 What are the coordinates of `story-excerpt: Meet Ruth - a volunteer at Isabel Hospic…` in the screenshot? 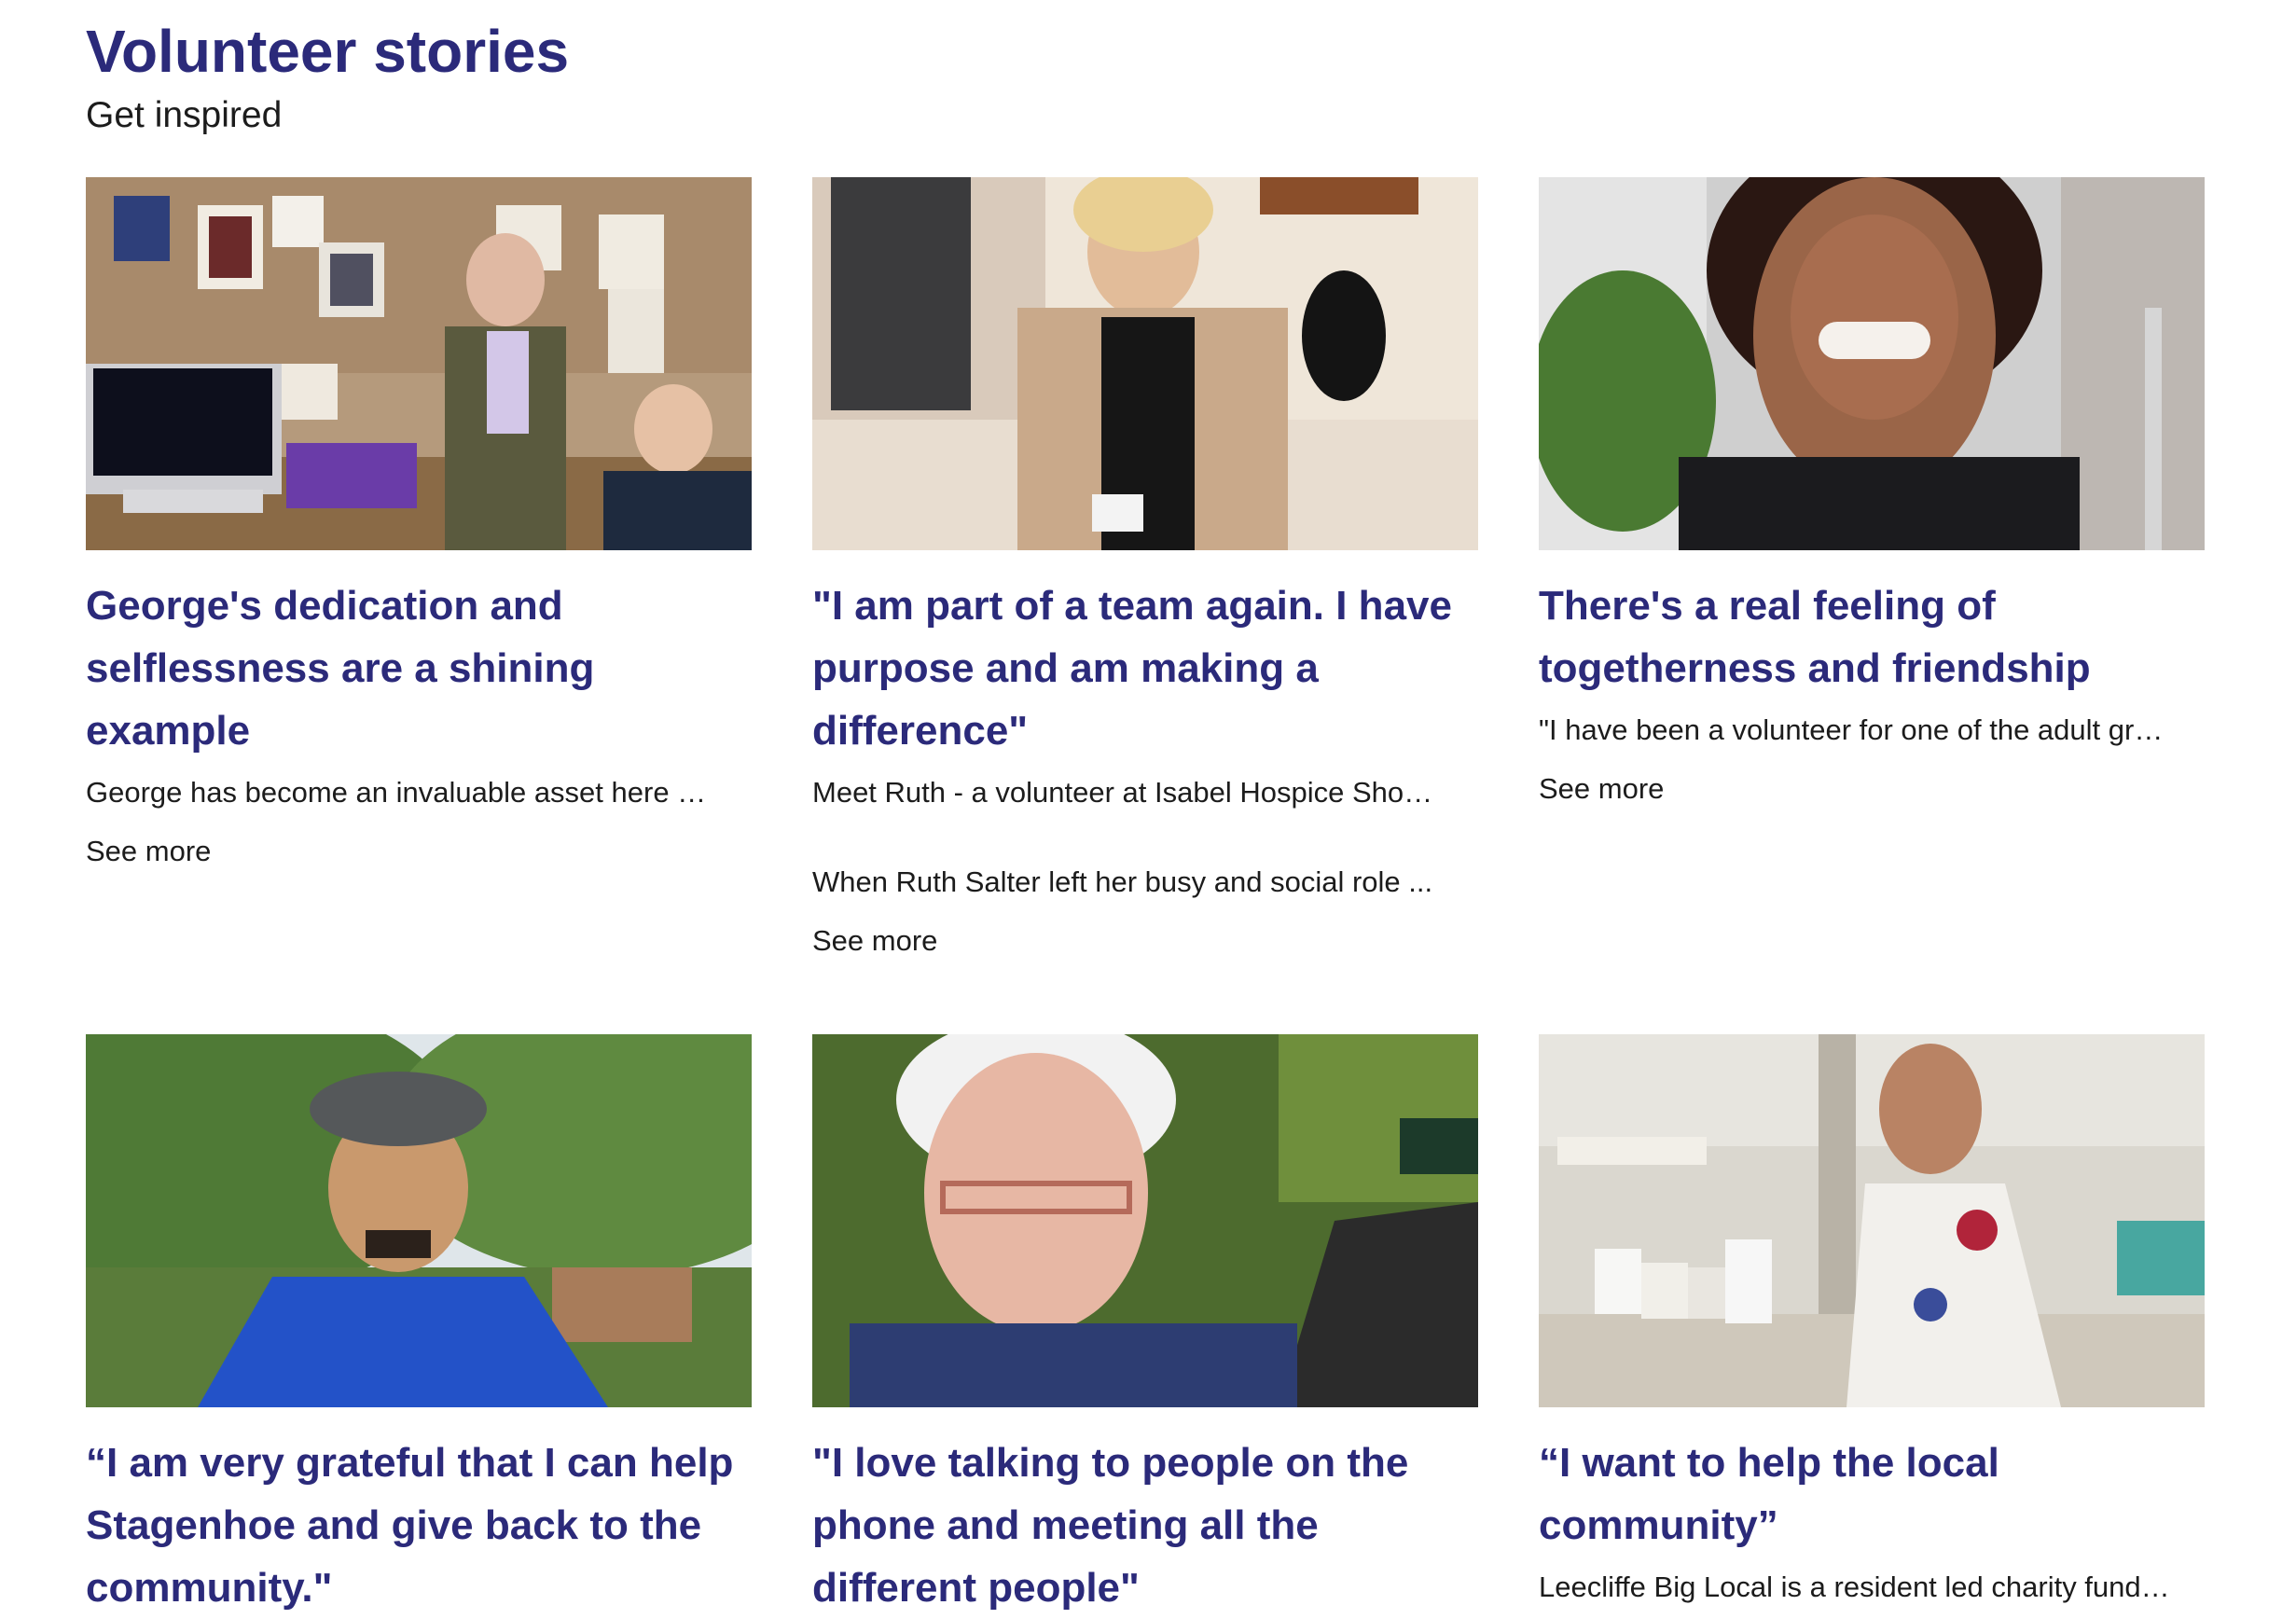 It's located at (1122, 792).